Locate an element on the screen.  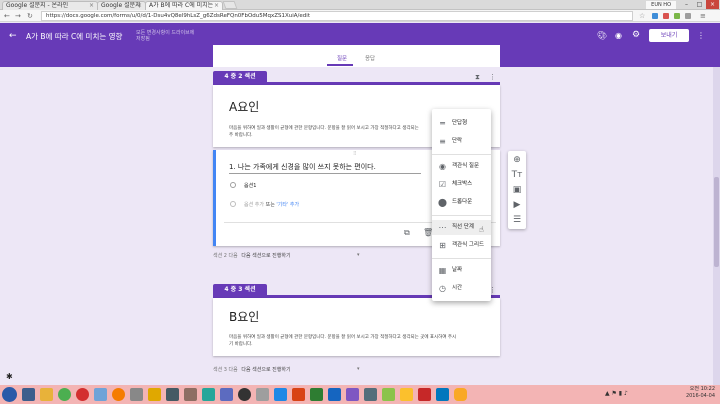
collapse-section-icon: ⧗ is located at coordinates (477, 77).